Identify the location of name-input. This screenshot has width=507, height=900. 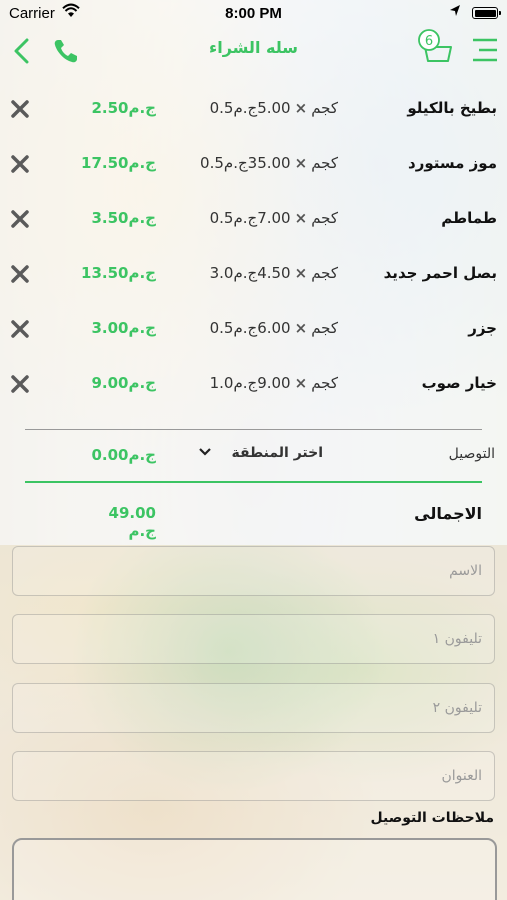
(253, 571).